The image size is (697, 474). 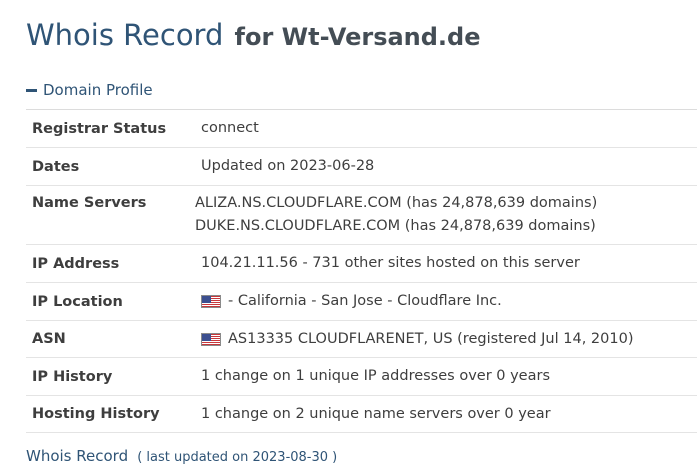 I want to click on domain-profile-toggle: Domain Profile, so click(x=89, y=90).